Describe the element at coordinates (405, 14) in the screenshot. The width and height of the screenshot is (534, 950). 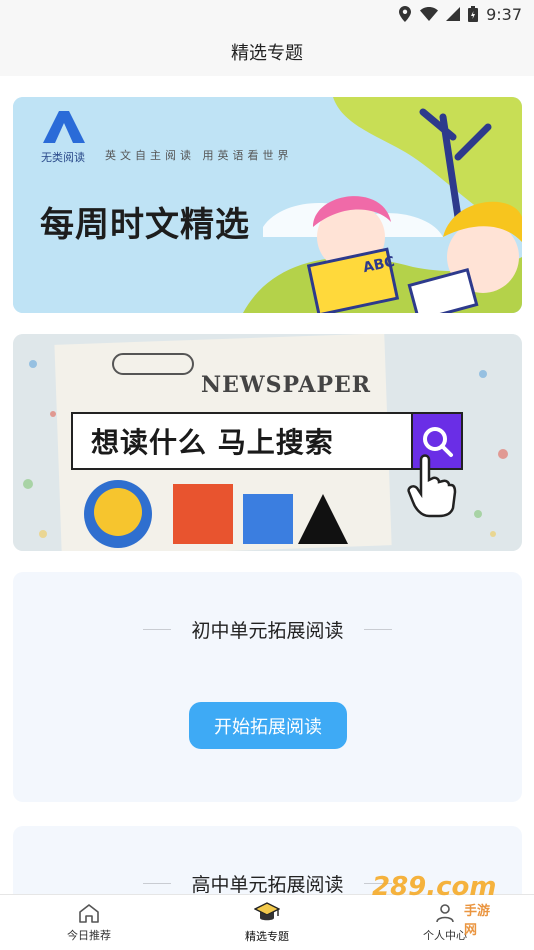
I see `location-icon` at that location.